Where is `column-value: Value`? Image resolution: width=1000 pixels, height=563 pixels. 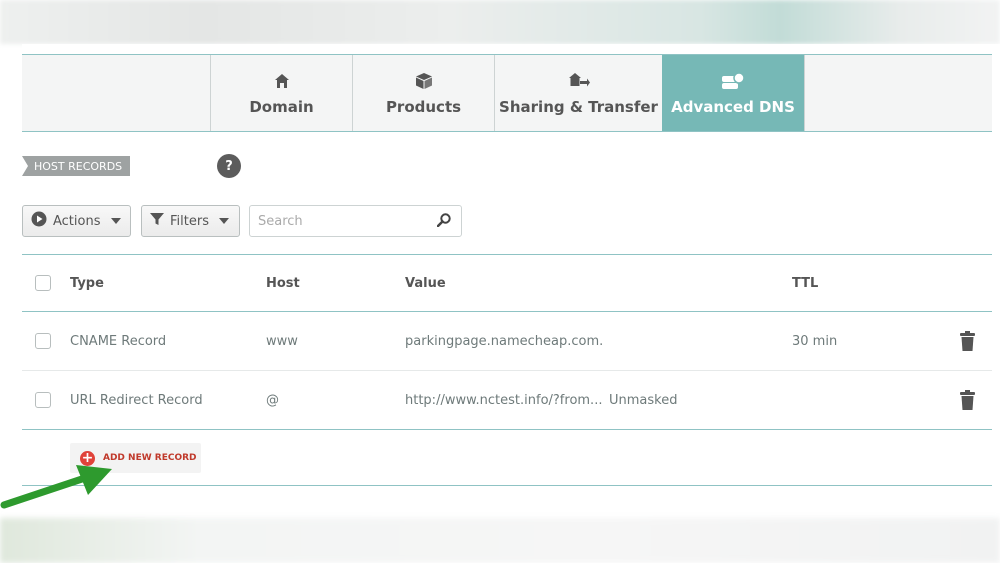
column-value: Value is located at coordinates (425, 283).